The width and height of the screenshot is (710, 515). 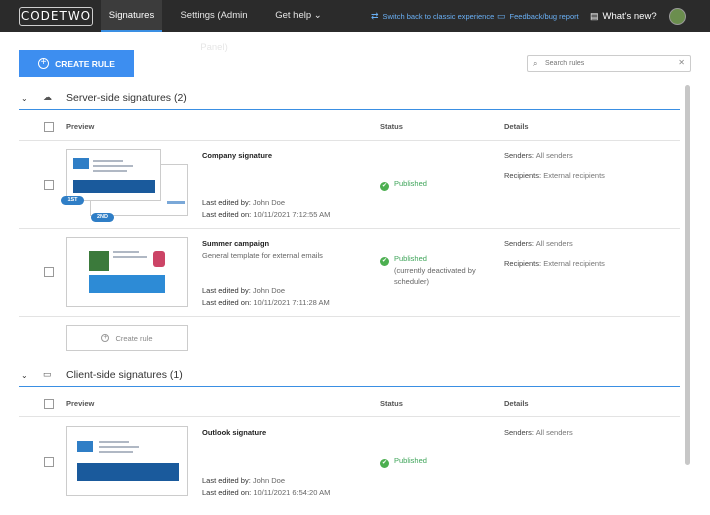 What do you see at coordinates (432, 16) in the screenshot?
I see `switch-classic-link: ⇄ Switch back to classic experience` at bounding box center [432, 16].